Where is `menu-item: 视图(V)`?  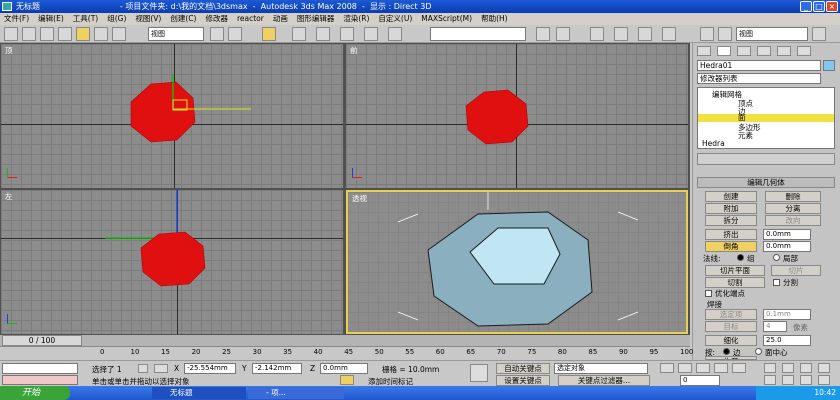 menu-item: 视图(V) is located at coordinates (148, 18).